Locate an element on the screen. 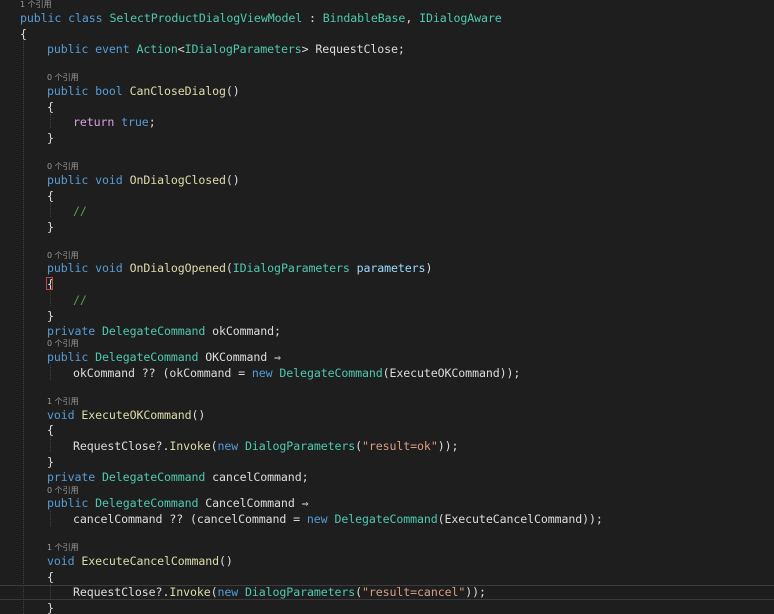  code-token: OnDialogOpened is located at coordinates (177, 268).